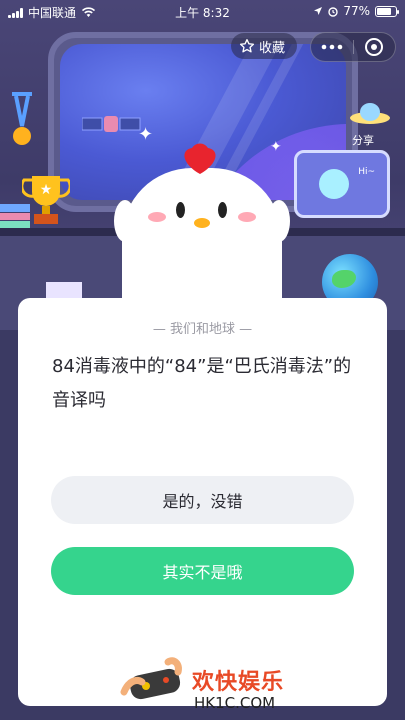 The width and height of the screenshot is (405, 720). I want to click on watermark: 欢快娱乐 HK1C.COM, so click(218, 680).